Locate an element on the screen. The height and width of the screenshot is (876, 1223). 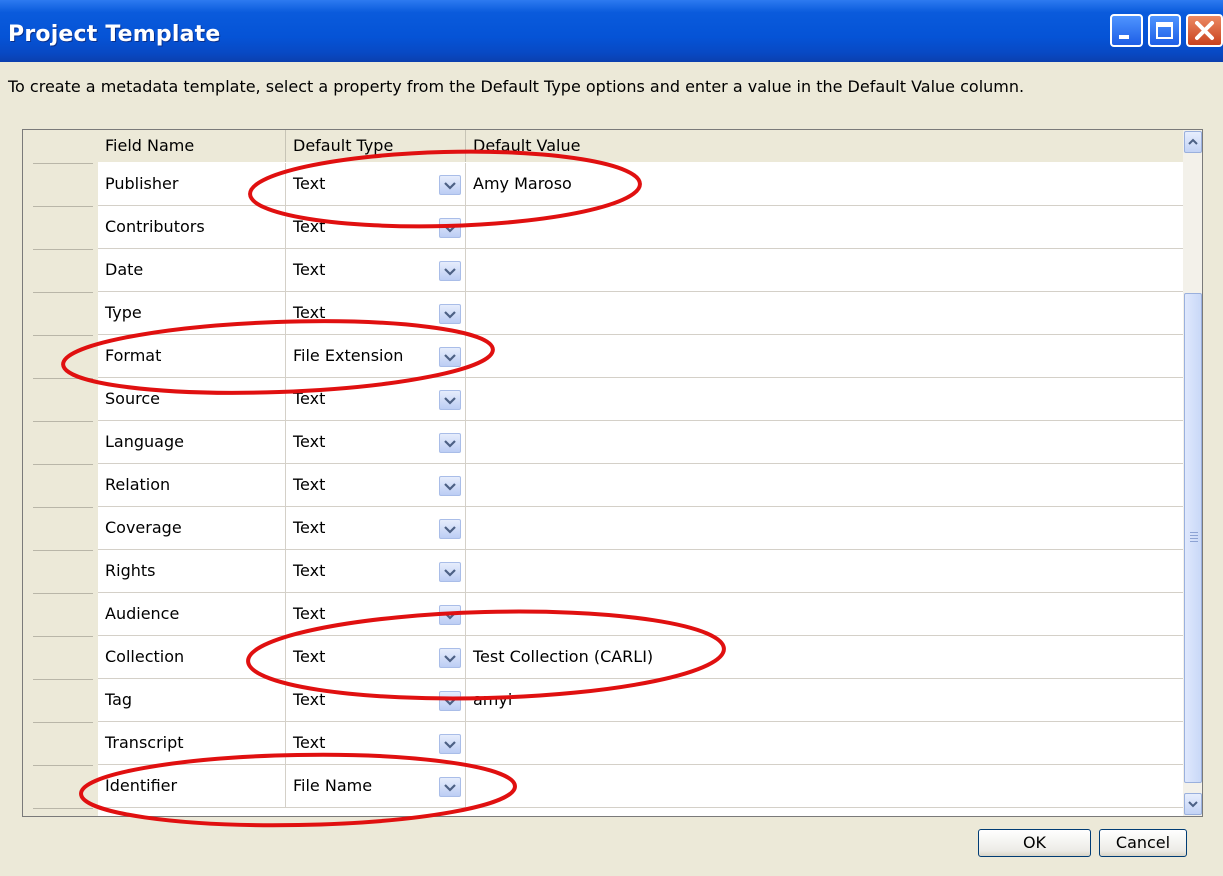
table-row: Audience Text is located at coordinates (640, 614).